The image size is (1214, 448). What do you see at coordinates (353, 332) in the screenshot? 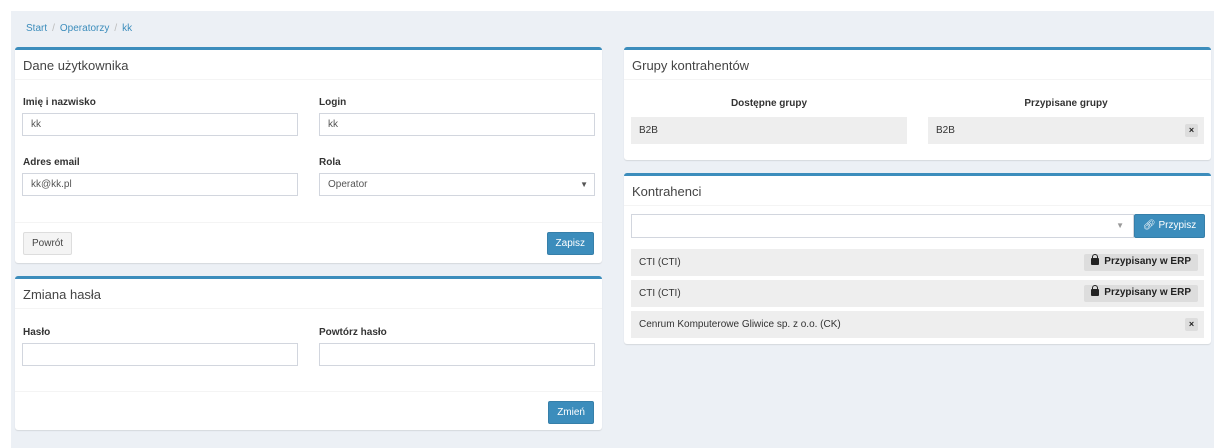
I see `repeat-password-label: Powtórz hasło` at bounding box center [353, 332].